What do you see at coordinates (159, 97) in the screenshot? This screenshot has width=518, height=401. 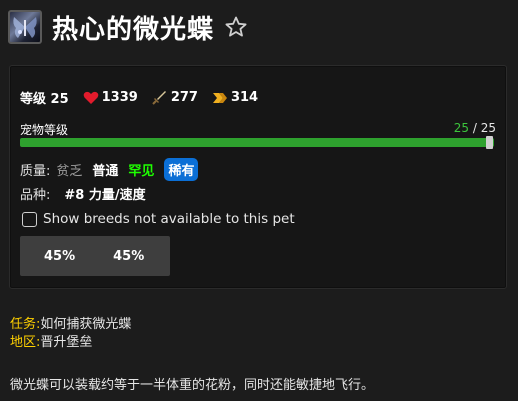 I see `sword-icon` at bounding box center [159, 97].